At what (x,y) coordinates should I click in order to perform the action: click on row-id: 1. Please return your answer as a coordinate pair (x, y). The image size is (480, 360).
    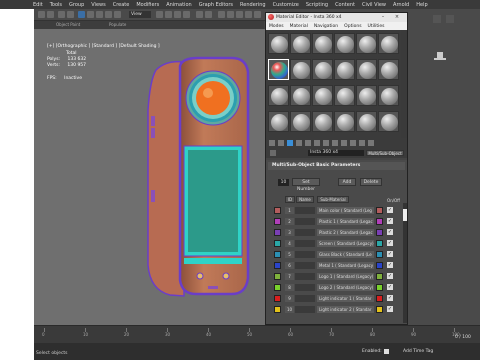
    Looking at the image, I should click on (289, 210).